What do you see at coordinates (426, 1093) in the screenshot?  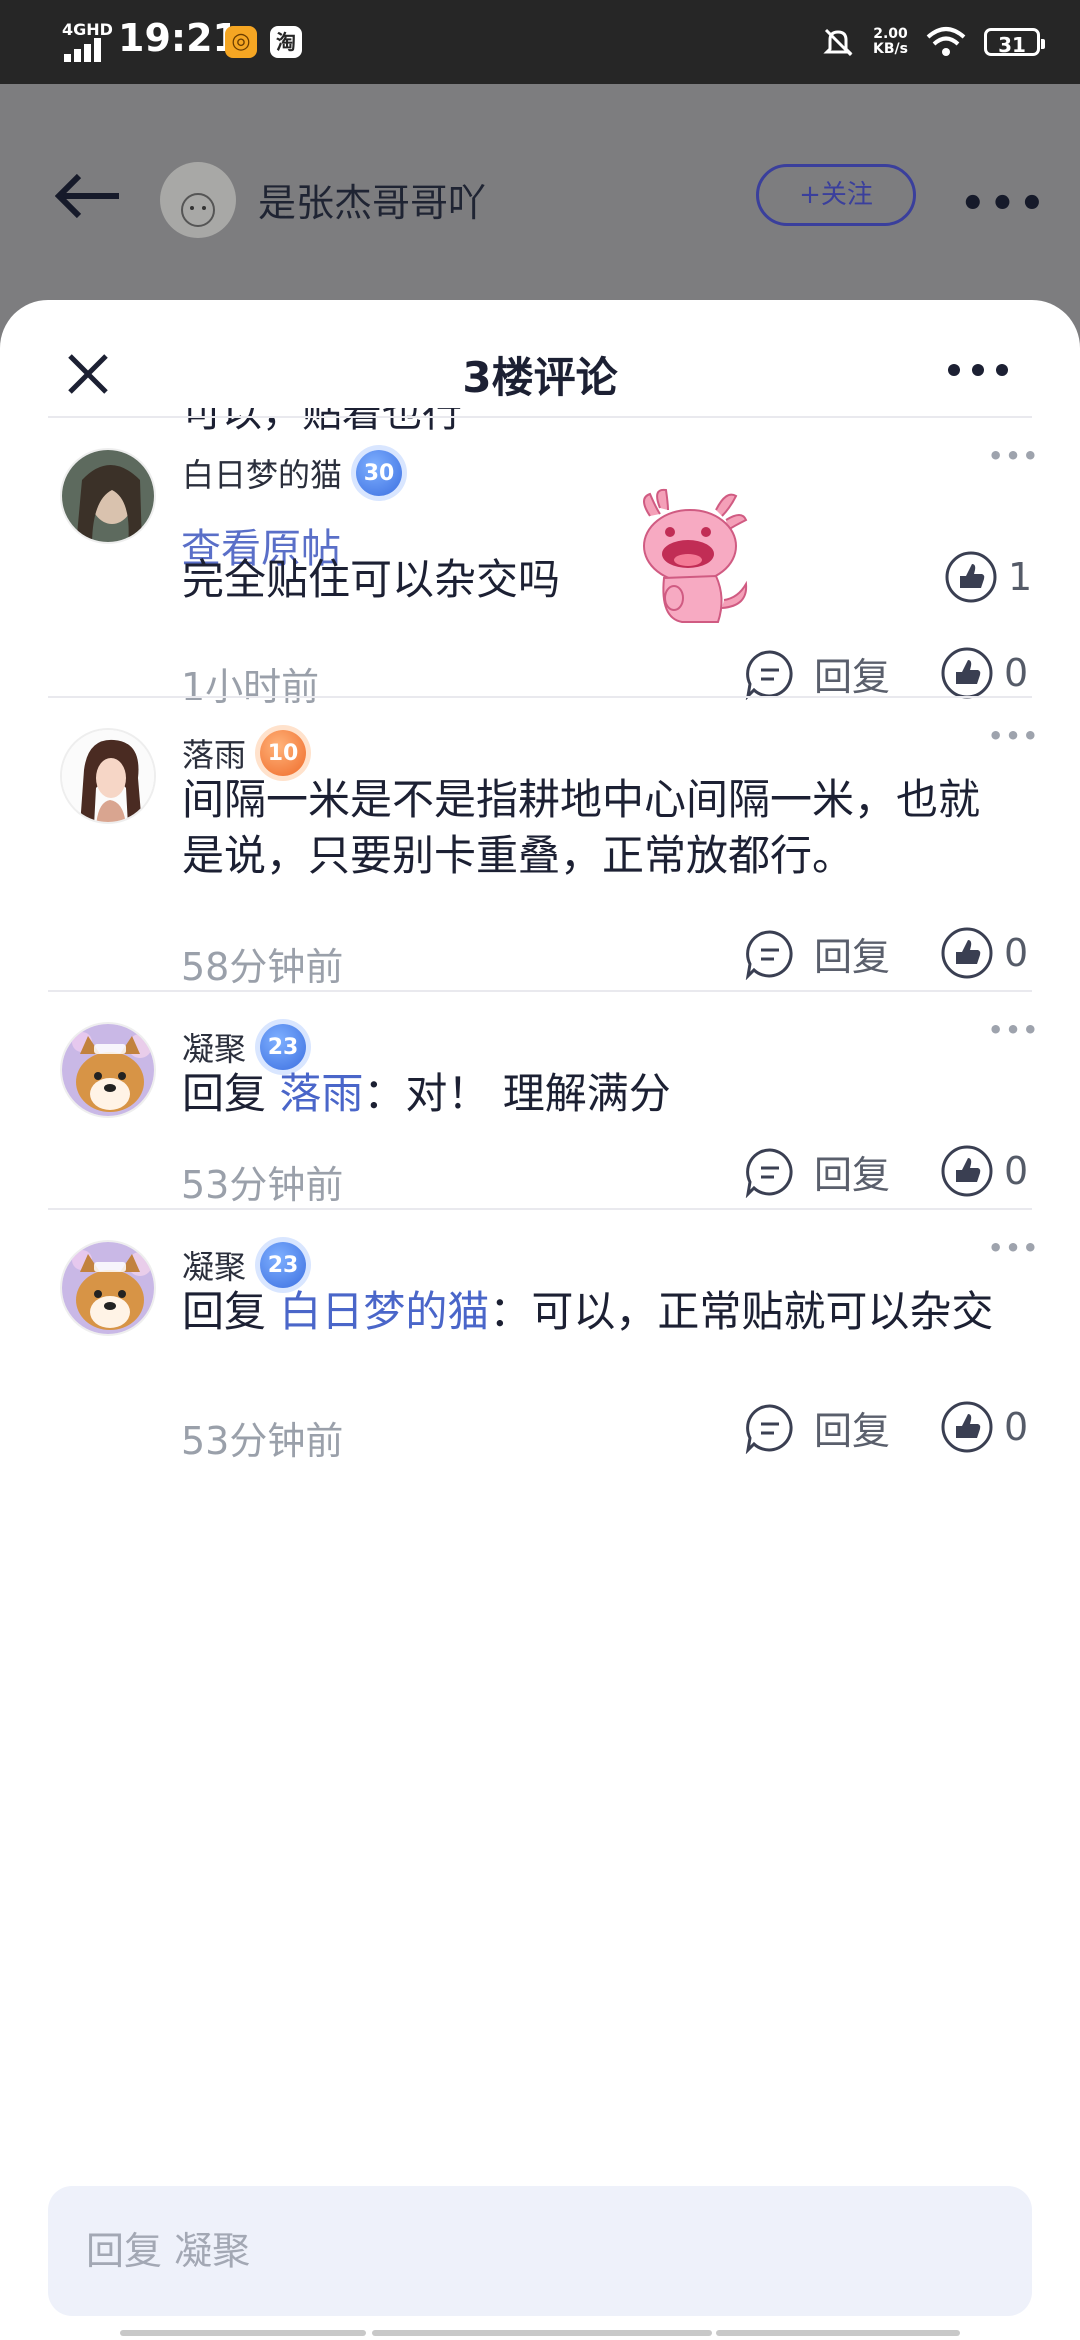 I see `comment-text: 回复 落雨：对！ 理解满分` at bounding box center [426, 1093].